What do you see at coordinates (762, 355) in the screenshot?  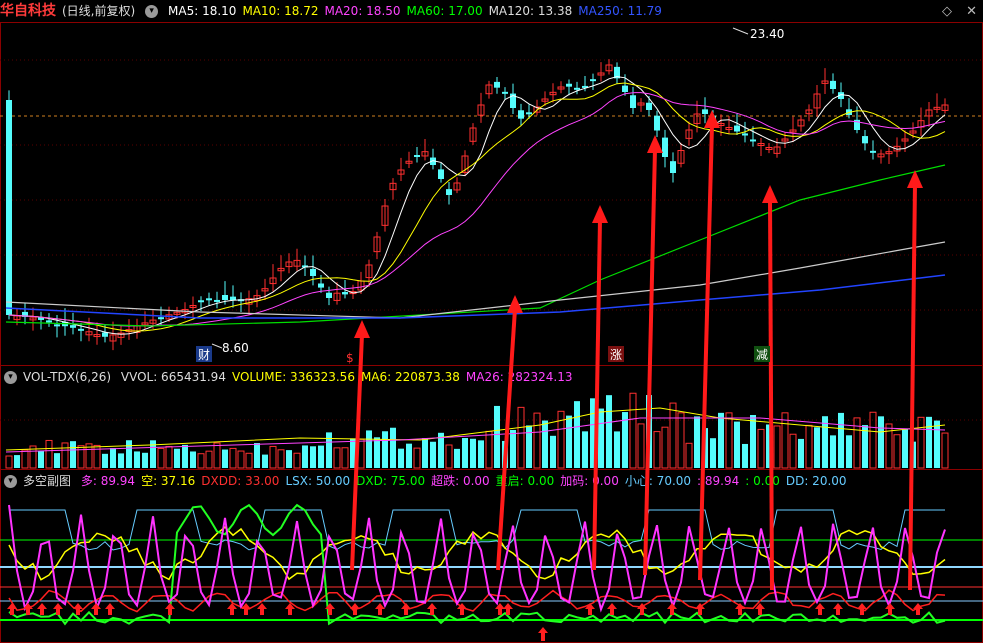 I see `tag-jian: 减` at bounding box center [762, 355].